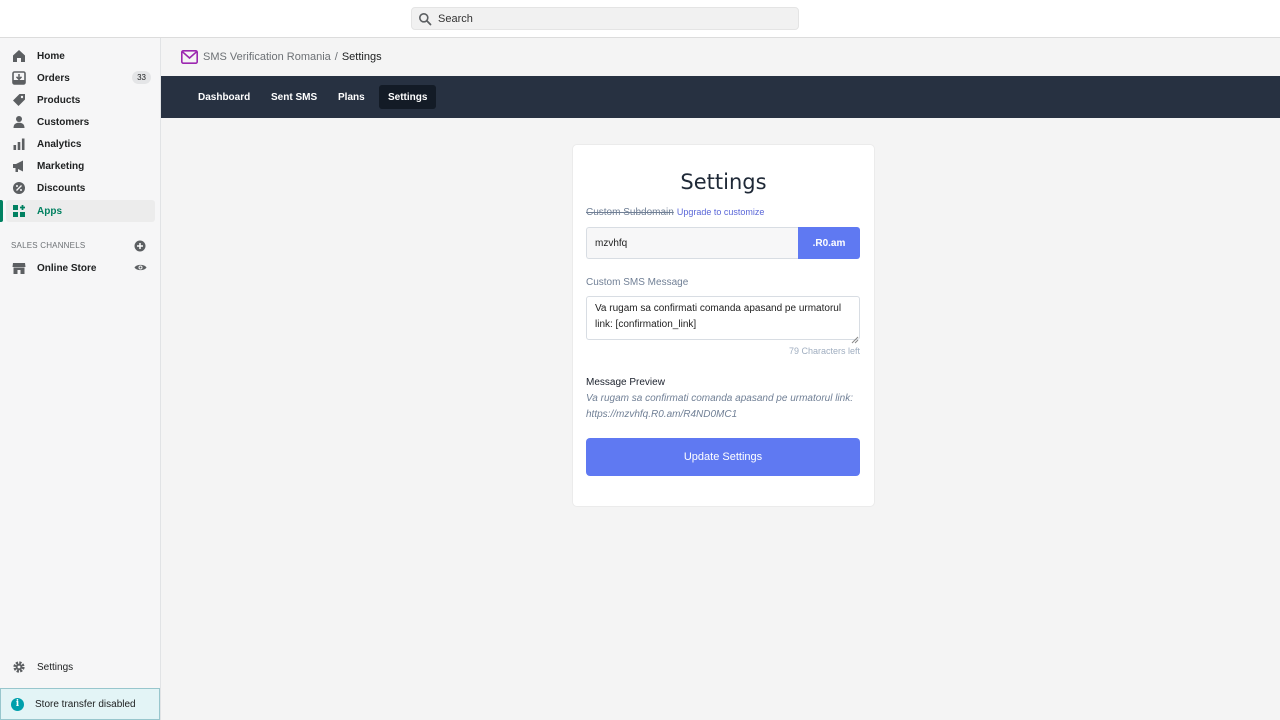  What do you see at coordinates (720, 97) in the screenshot?
I see `app-nav-bar: Dashboard Sent SMS Plans Settings` at bounding box center [720, 97].